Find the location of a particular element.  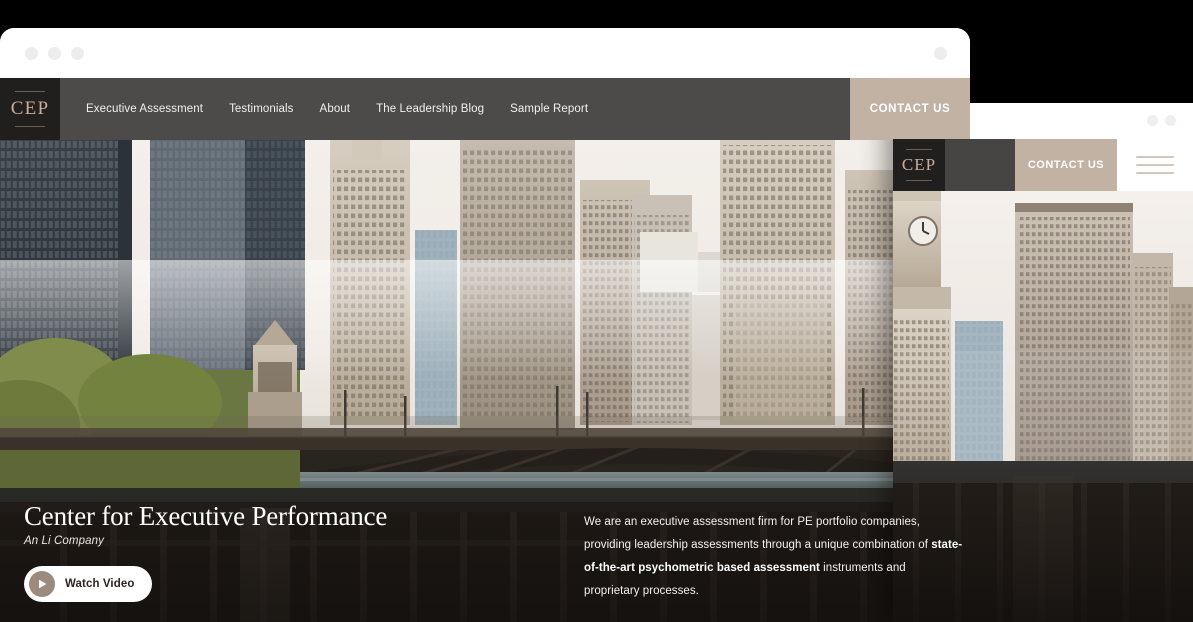

mobile-site-logo: CEP is located at coordinates (919, 165).